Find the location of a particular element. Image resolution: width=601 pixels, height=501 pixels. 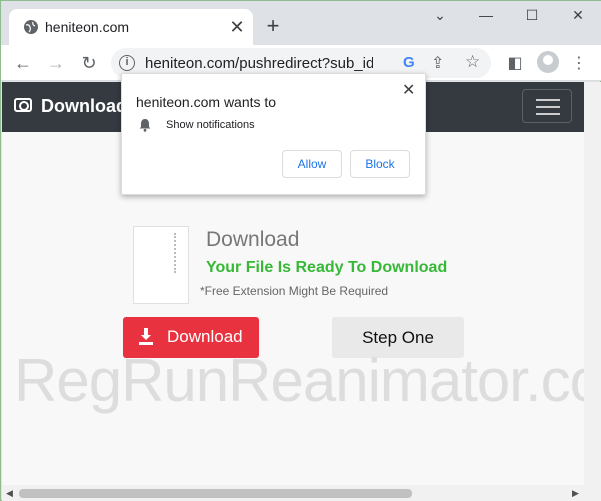

tab-title: heniteon.com is located at coordinates (87, 27).